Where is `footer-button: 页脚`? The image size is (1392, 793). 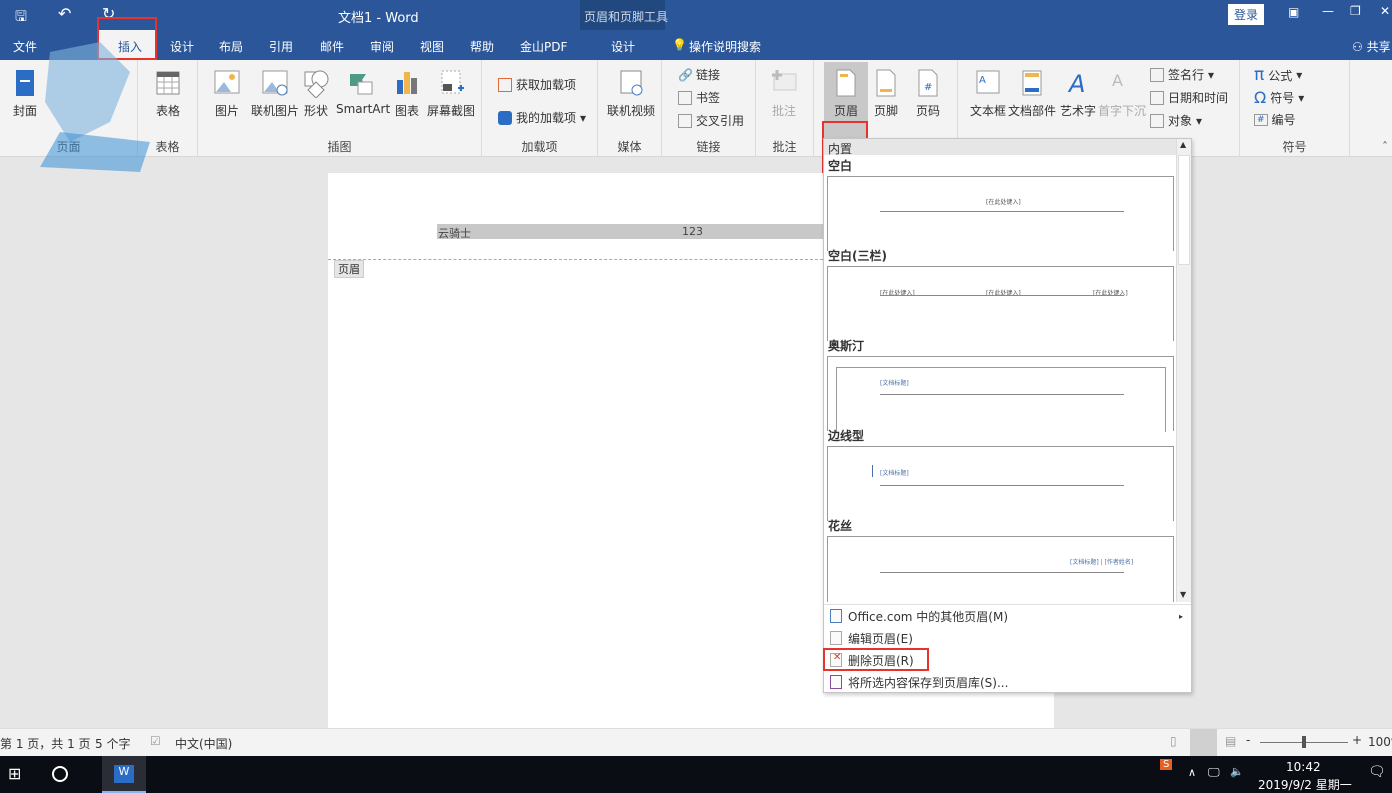
footer-button: 页脚 is located at coordinates (886, 93).